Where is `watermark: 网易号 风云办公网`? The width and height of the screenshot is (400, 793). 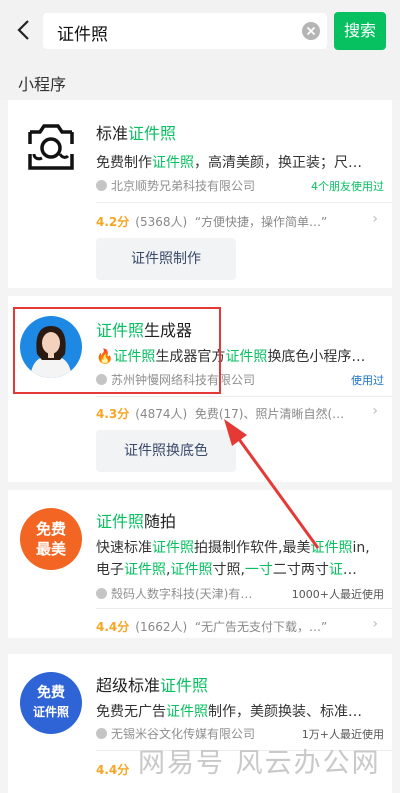
watermark: 网易号 风云办公网 is located at coordinates (259, 763).